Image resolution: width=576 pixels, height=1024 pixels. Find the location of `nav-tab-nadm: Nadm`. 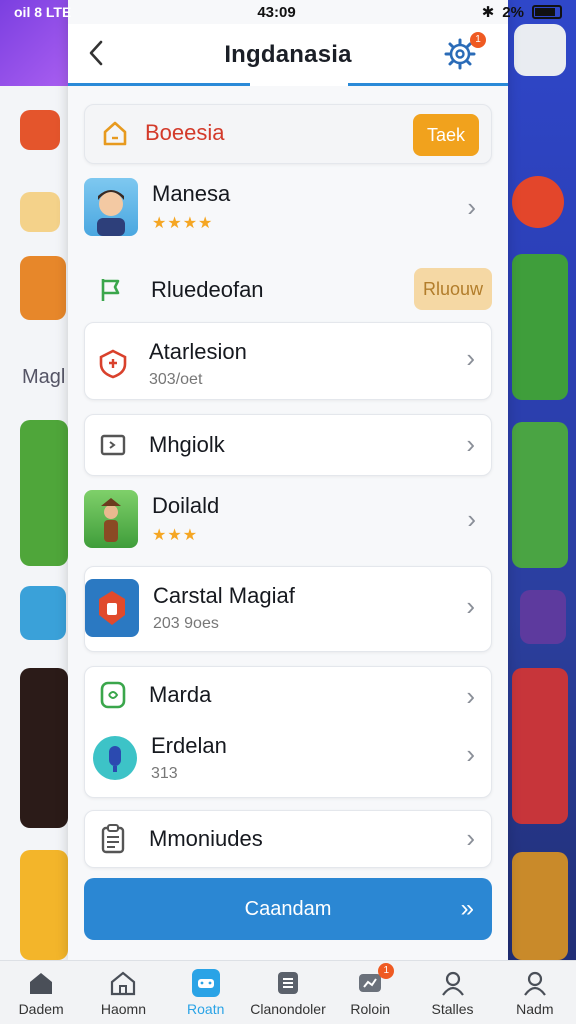

nav-tab-nadm: Nadm is located at coordinates (535, 992).